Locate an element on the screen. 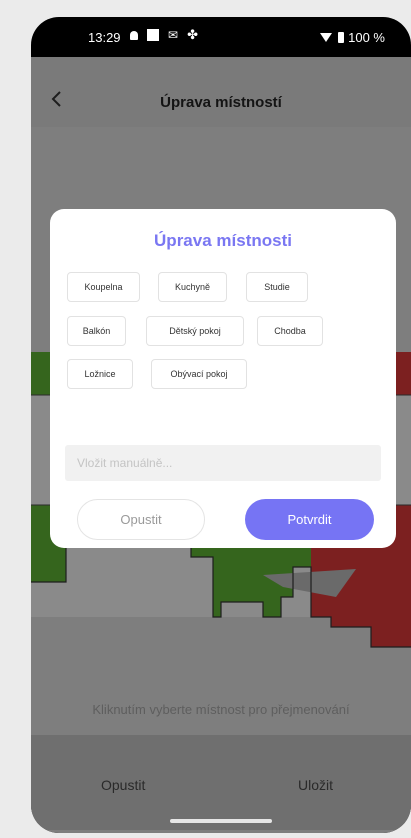 This screenshot has height=838, width=411. room-green-strip is located at coordinates (40, 373).